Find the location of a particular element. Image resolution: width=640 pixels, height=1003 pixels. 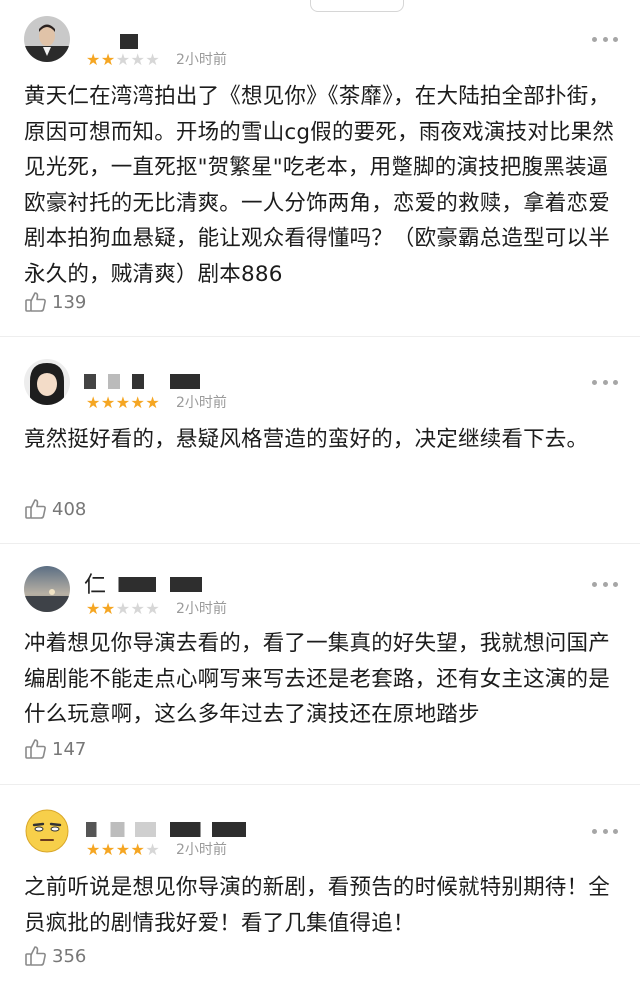

like-count: 356 is located at coordinates (69, 956).